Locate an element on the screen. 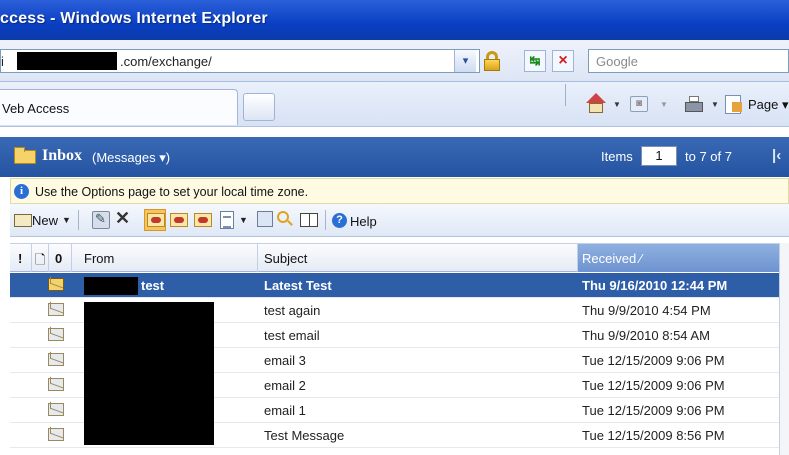 The width and height of the screenshot is (789, 455). redacted-domain is located at coordinates (67, 61).